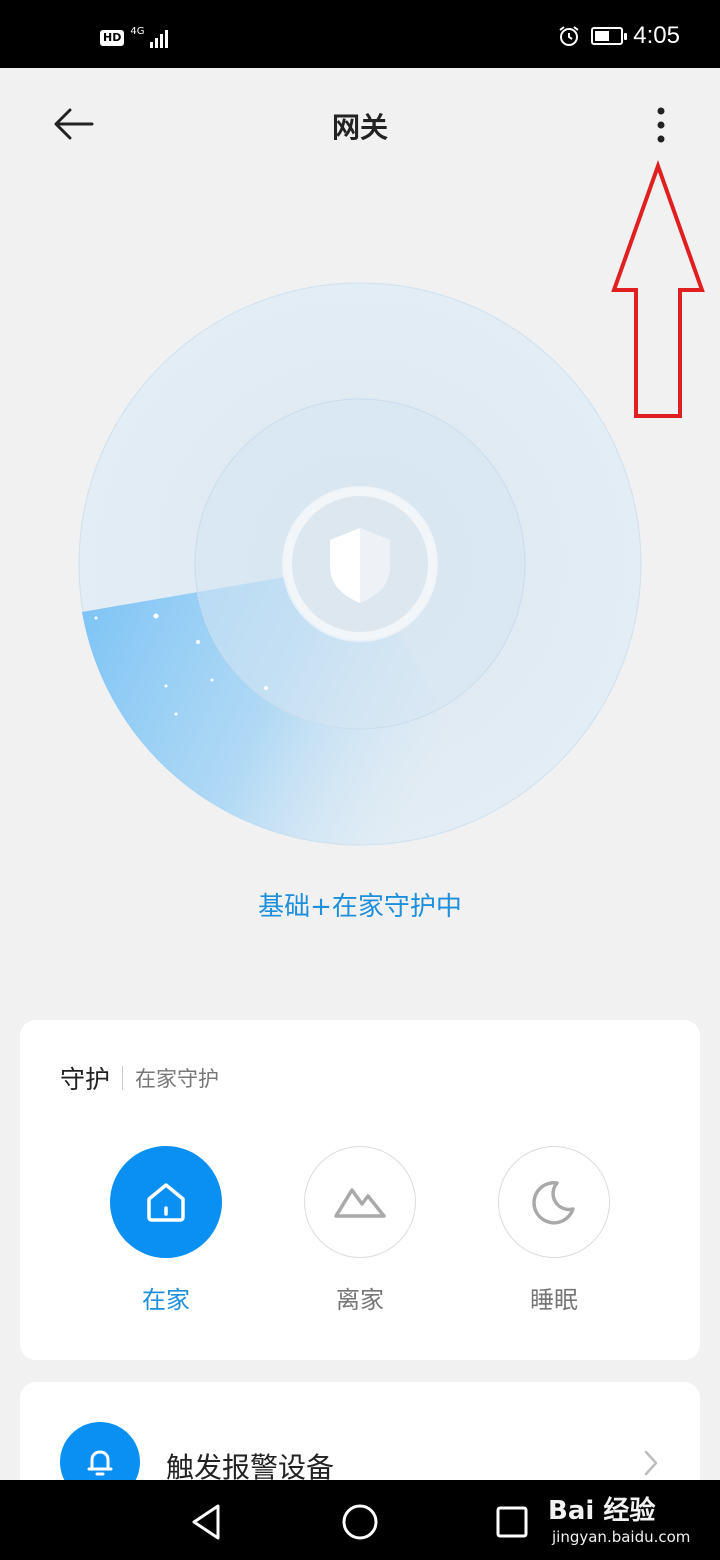  What do you see at coordinates (177, 1079) in the screenshot?
I see `card-subtitle: 在家守护` at bounding box center [177, 1079].